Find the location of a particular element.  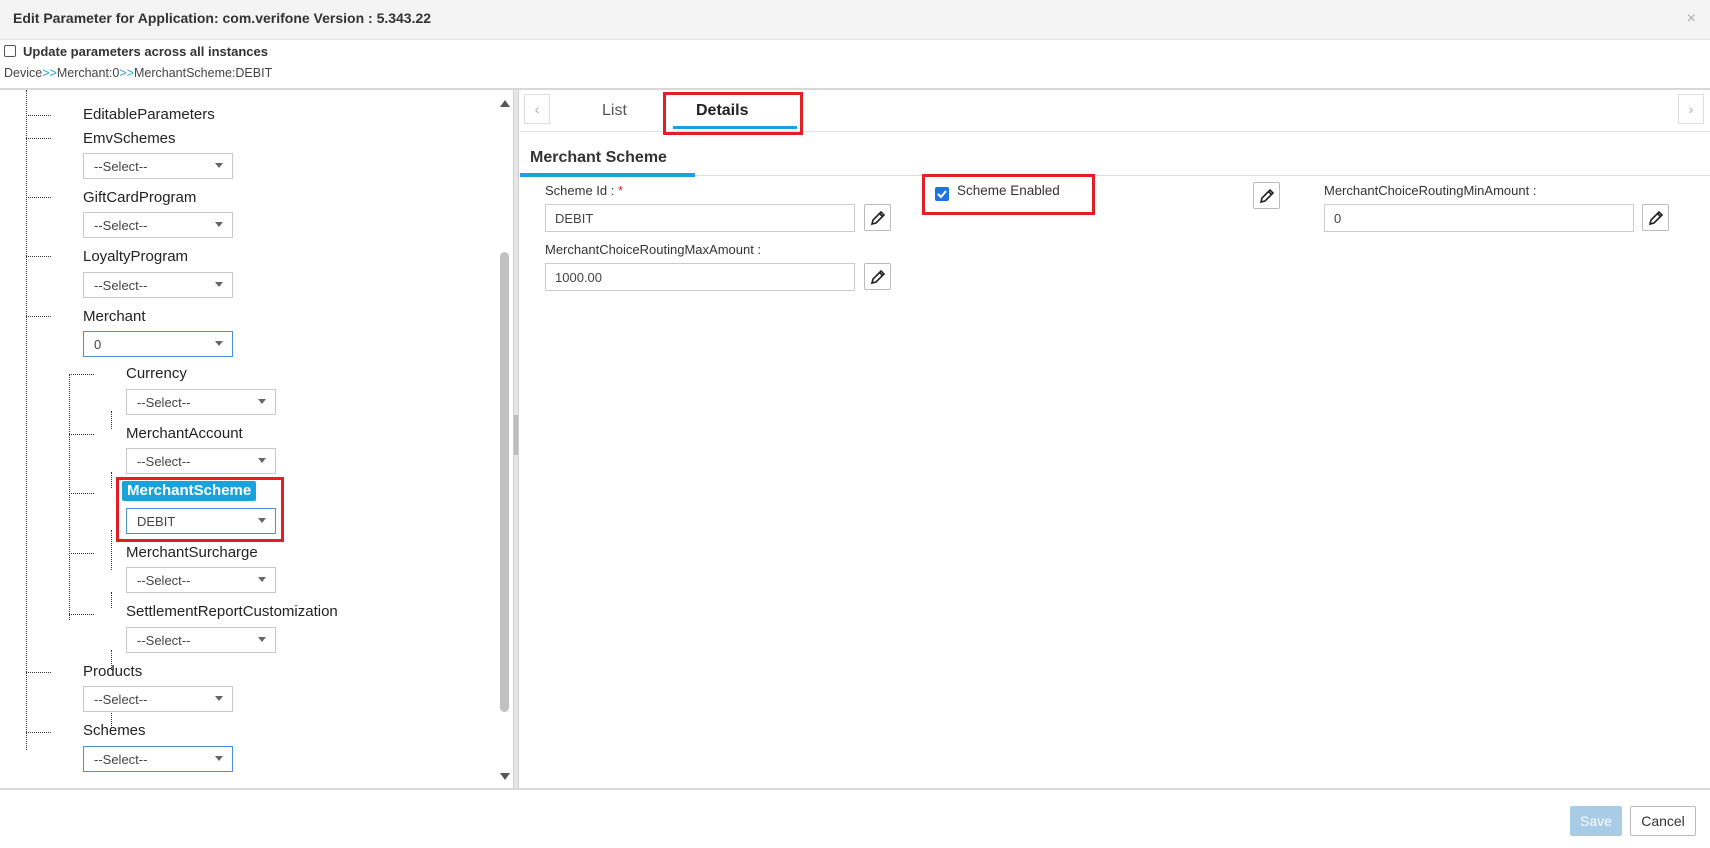

cancel-button: Cancel is located at coordinates (1663, 821).